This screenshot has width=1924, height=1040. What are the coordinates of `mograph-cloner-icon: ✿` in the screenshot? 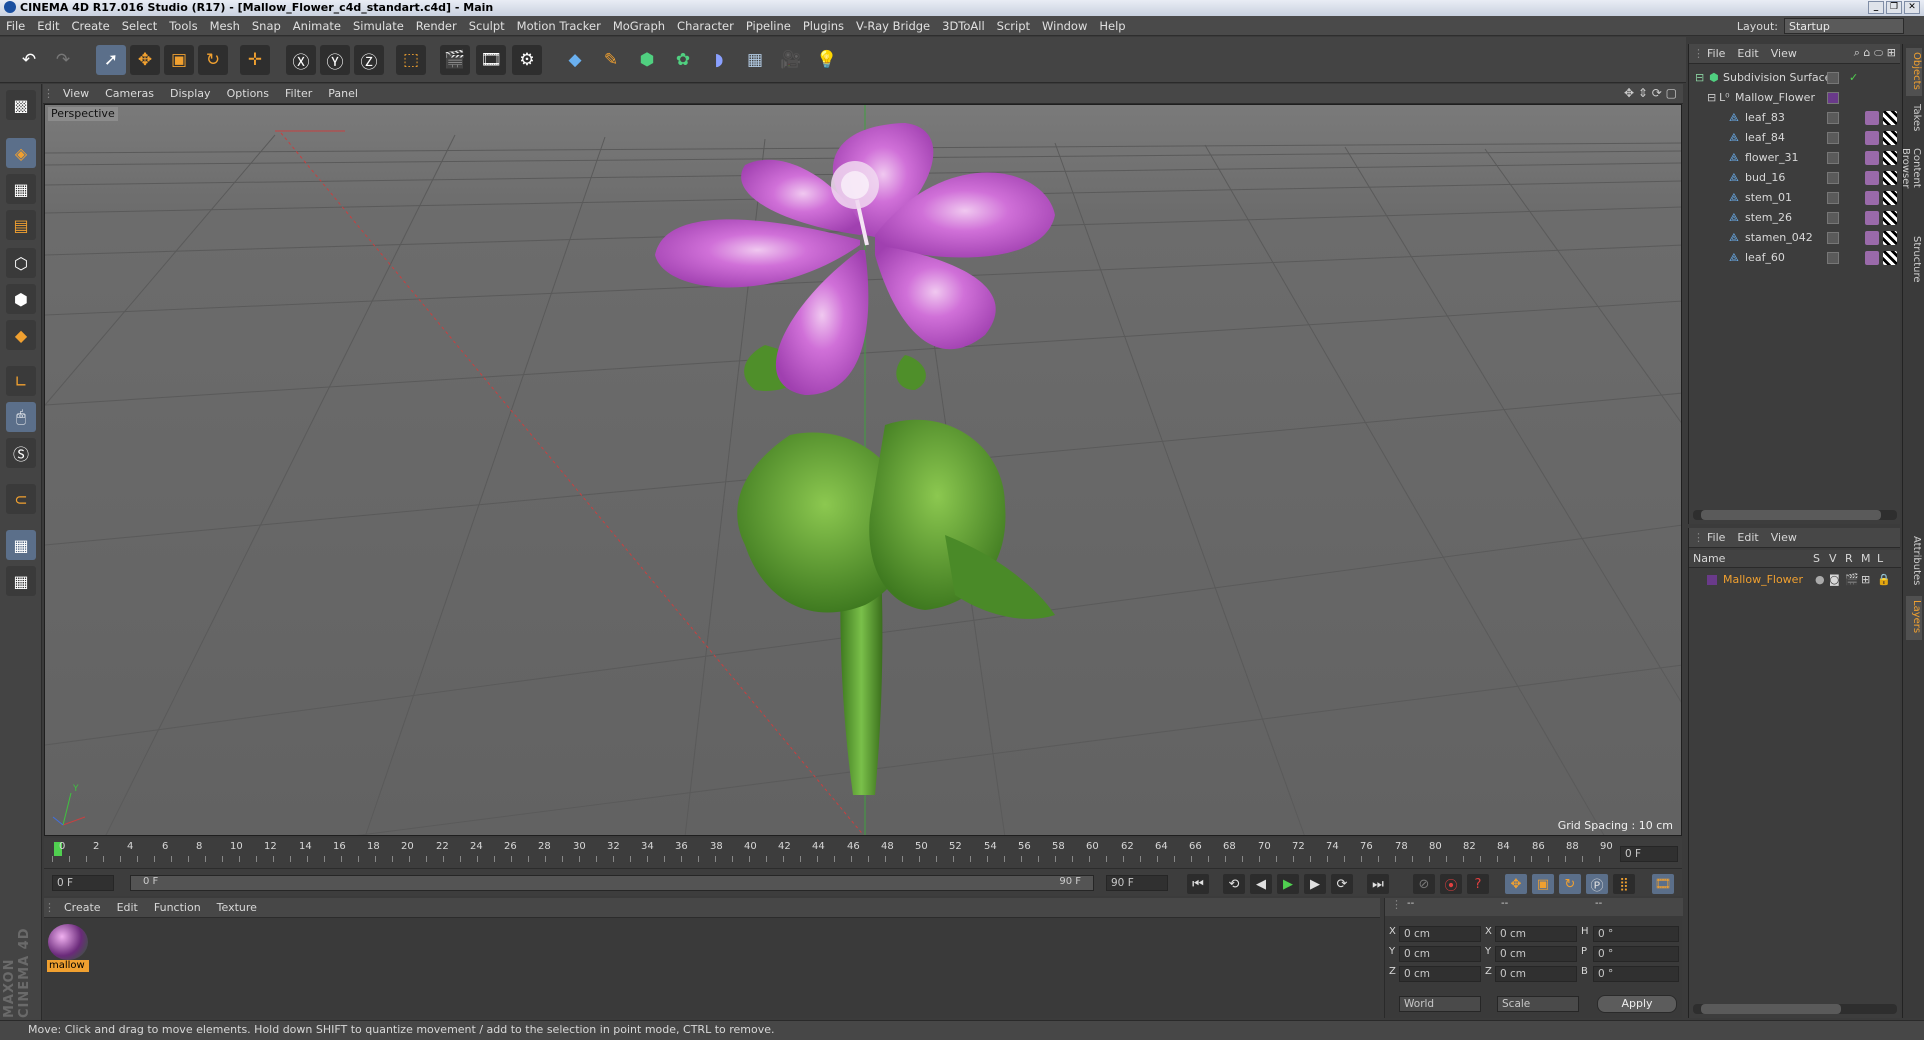 It's located at (683, 60).